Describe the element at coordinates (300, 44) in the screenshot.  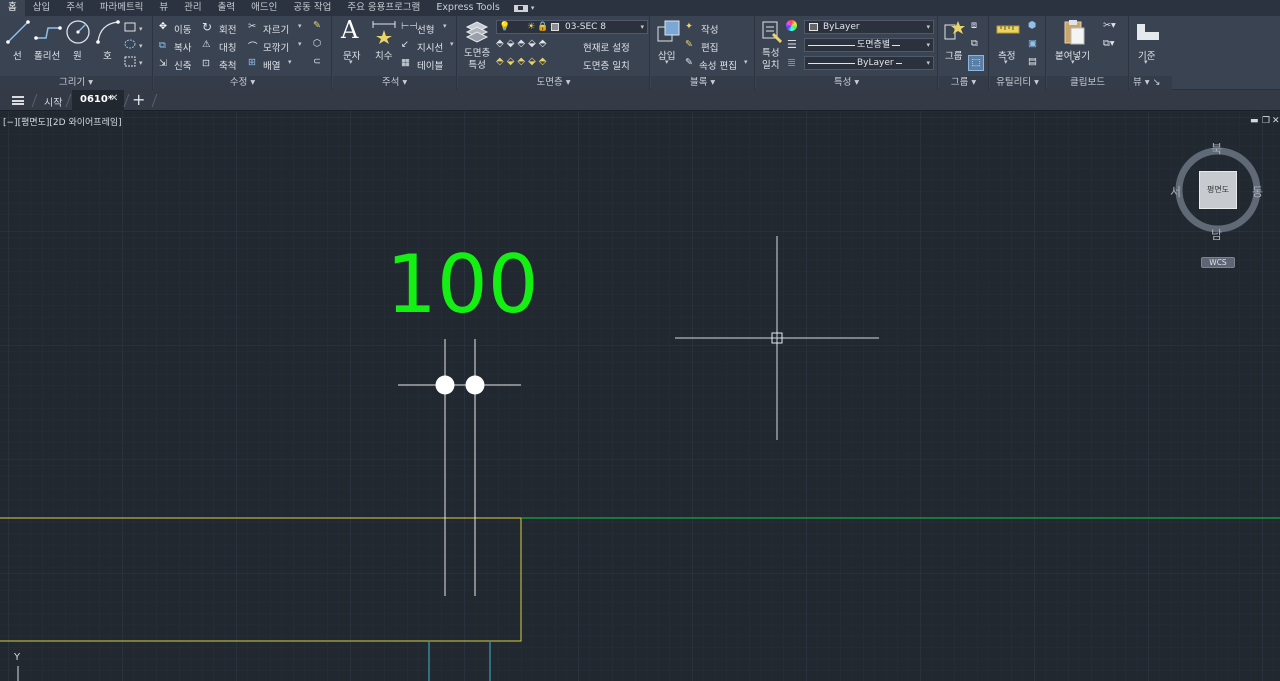
I see `fillet-dropdown-icon: ▾` at that location.